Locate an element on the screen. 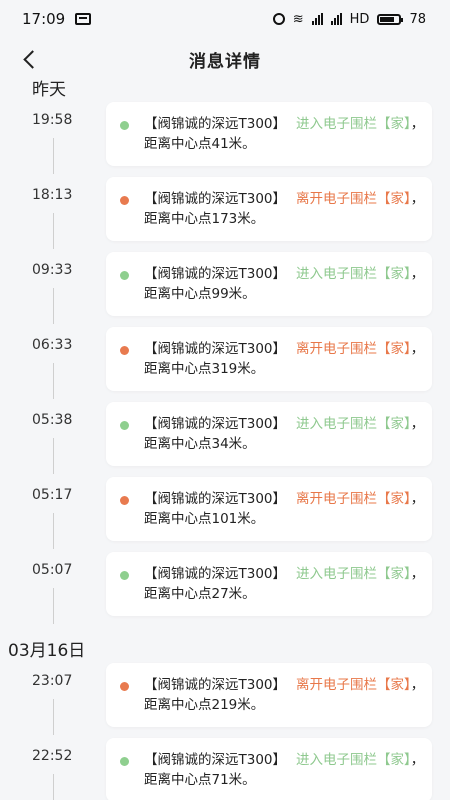  status-left: 17:09 is located at coordinates (57, 19).